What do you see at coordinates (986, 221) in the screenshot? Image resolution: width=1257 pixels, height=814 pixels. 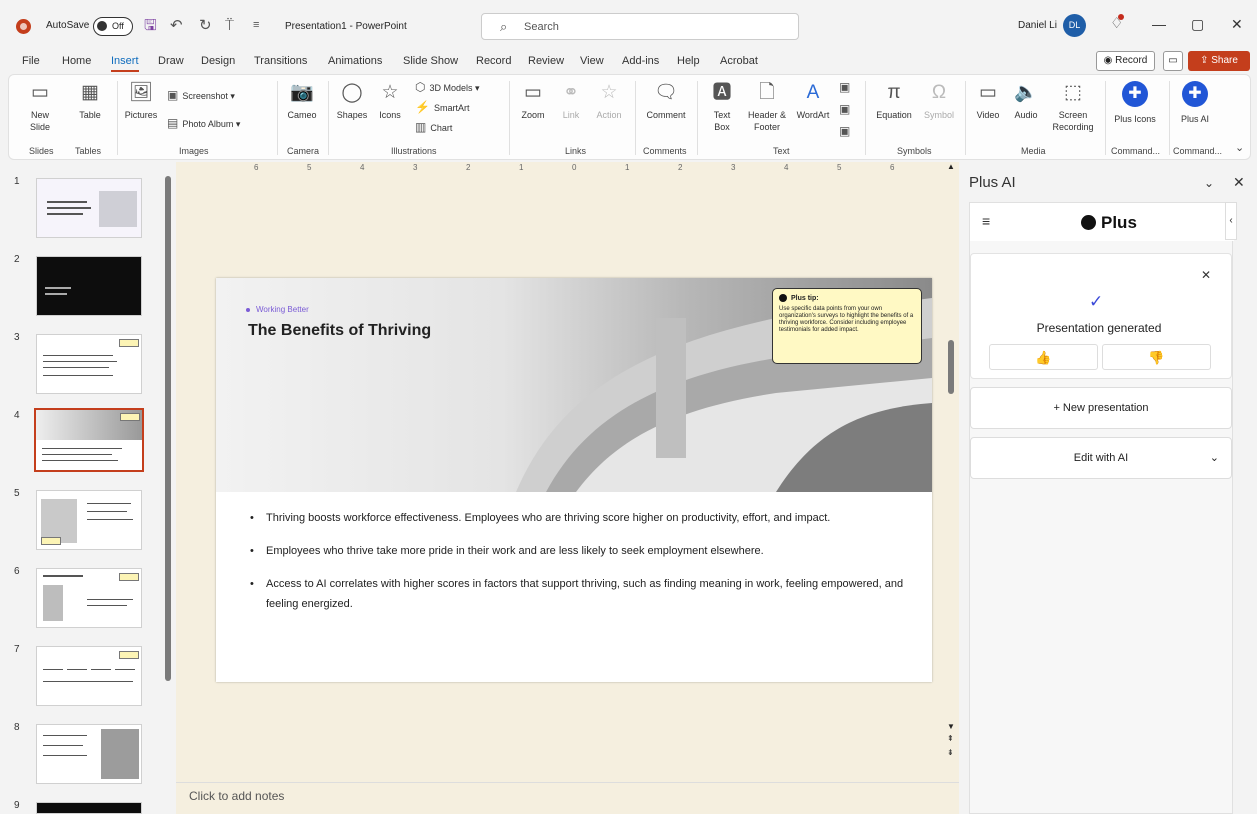 I see `menu-icon: ≡` at bounding box center [986, 221].